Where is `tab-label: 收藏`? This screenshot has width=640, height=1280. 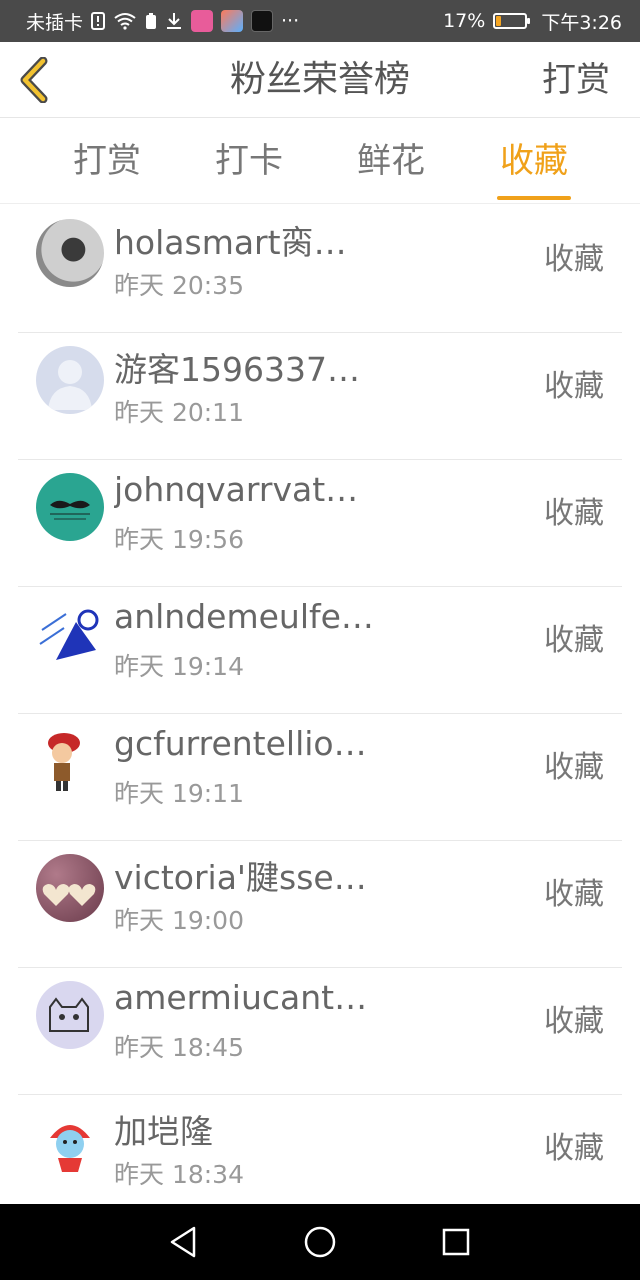 tab-label: 收藏 is located at coordinates (534, 161).